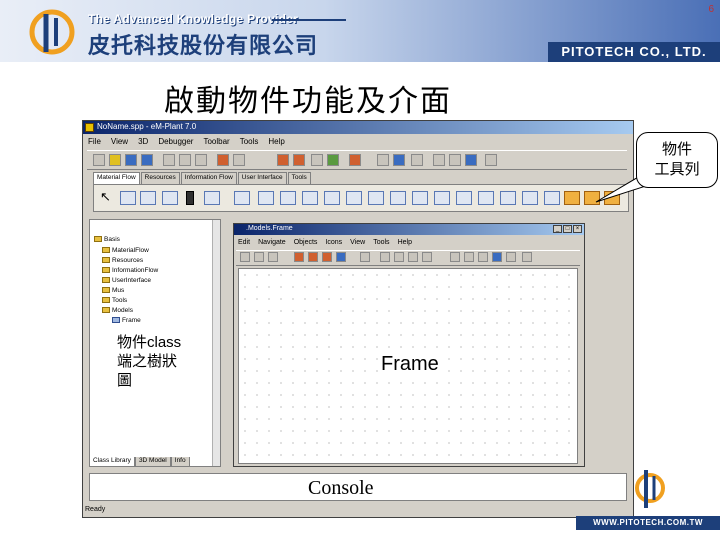 The height and width of the screenshot is (540, 720). Describe the element at coordinates (147, 160) in the screenshot. I see `save-all-icon` at that location.